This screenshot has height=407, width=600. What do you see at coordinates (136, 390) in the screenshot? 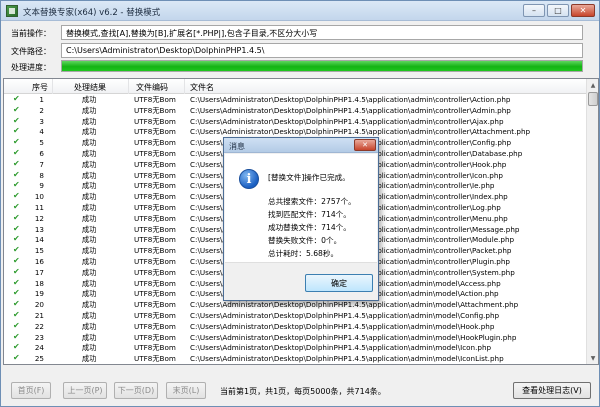
I see `next-page-button: 下一页(D)` at bounding box center [136, 390].